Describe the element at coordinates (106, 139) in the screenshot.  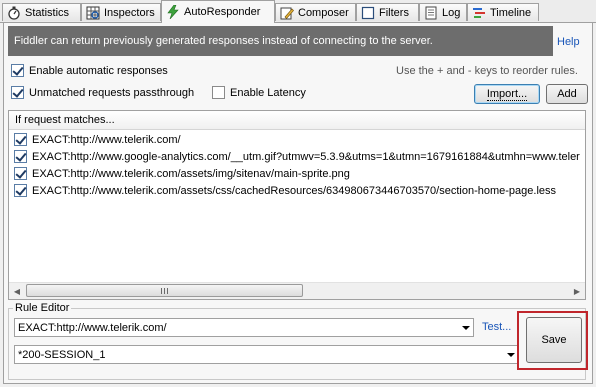
I see `rule-text: EXACT:http://www.telerik.com/` at that location.